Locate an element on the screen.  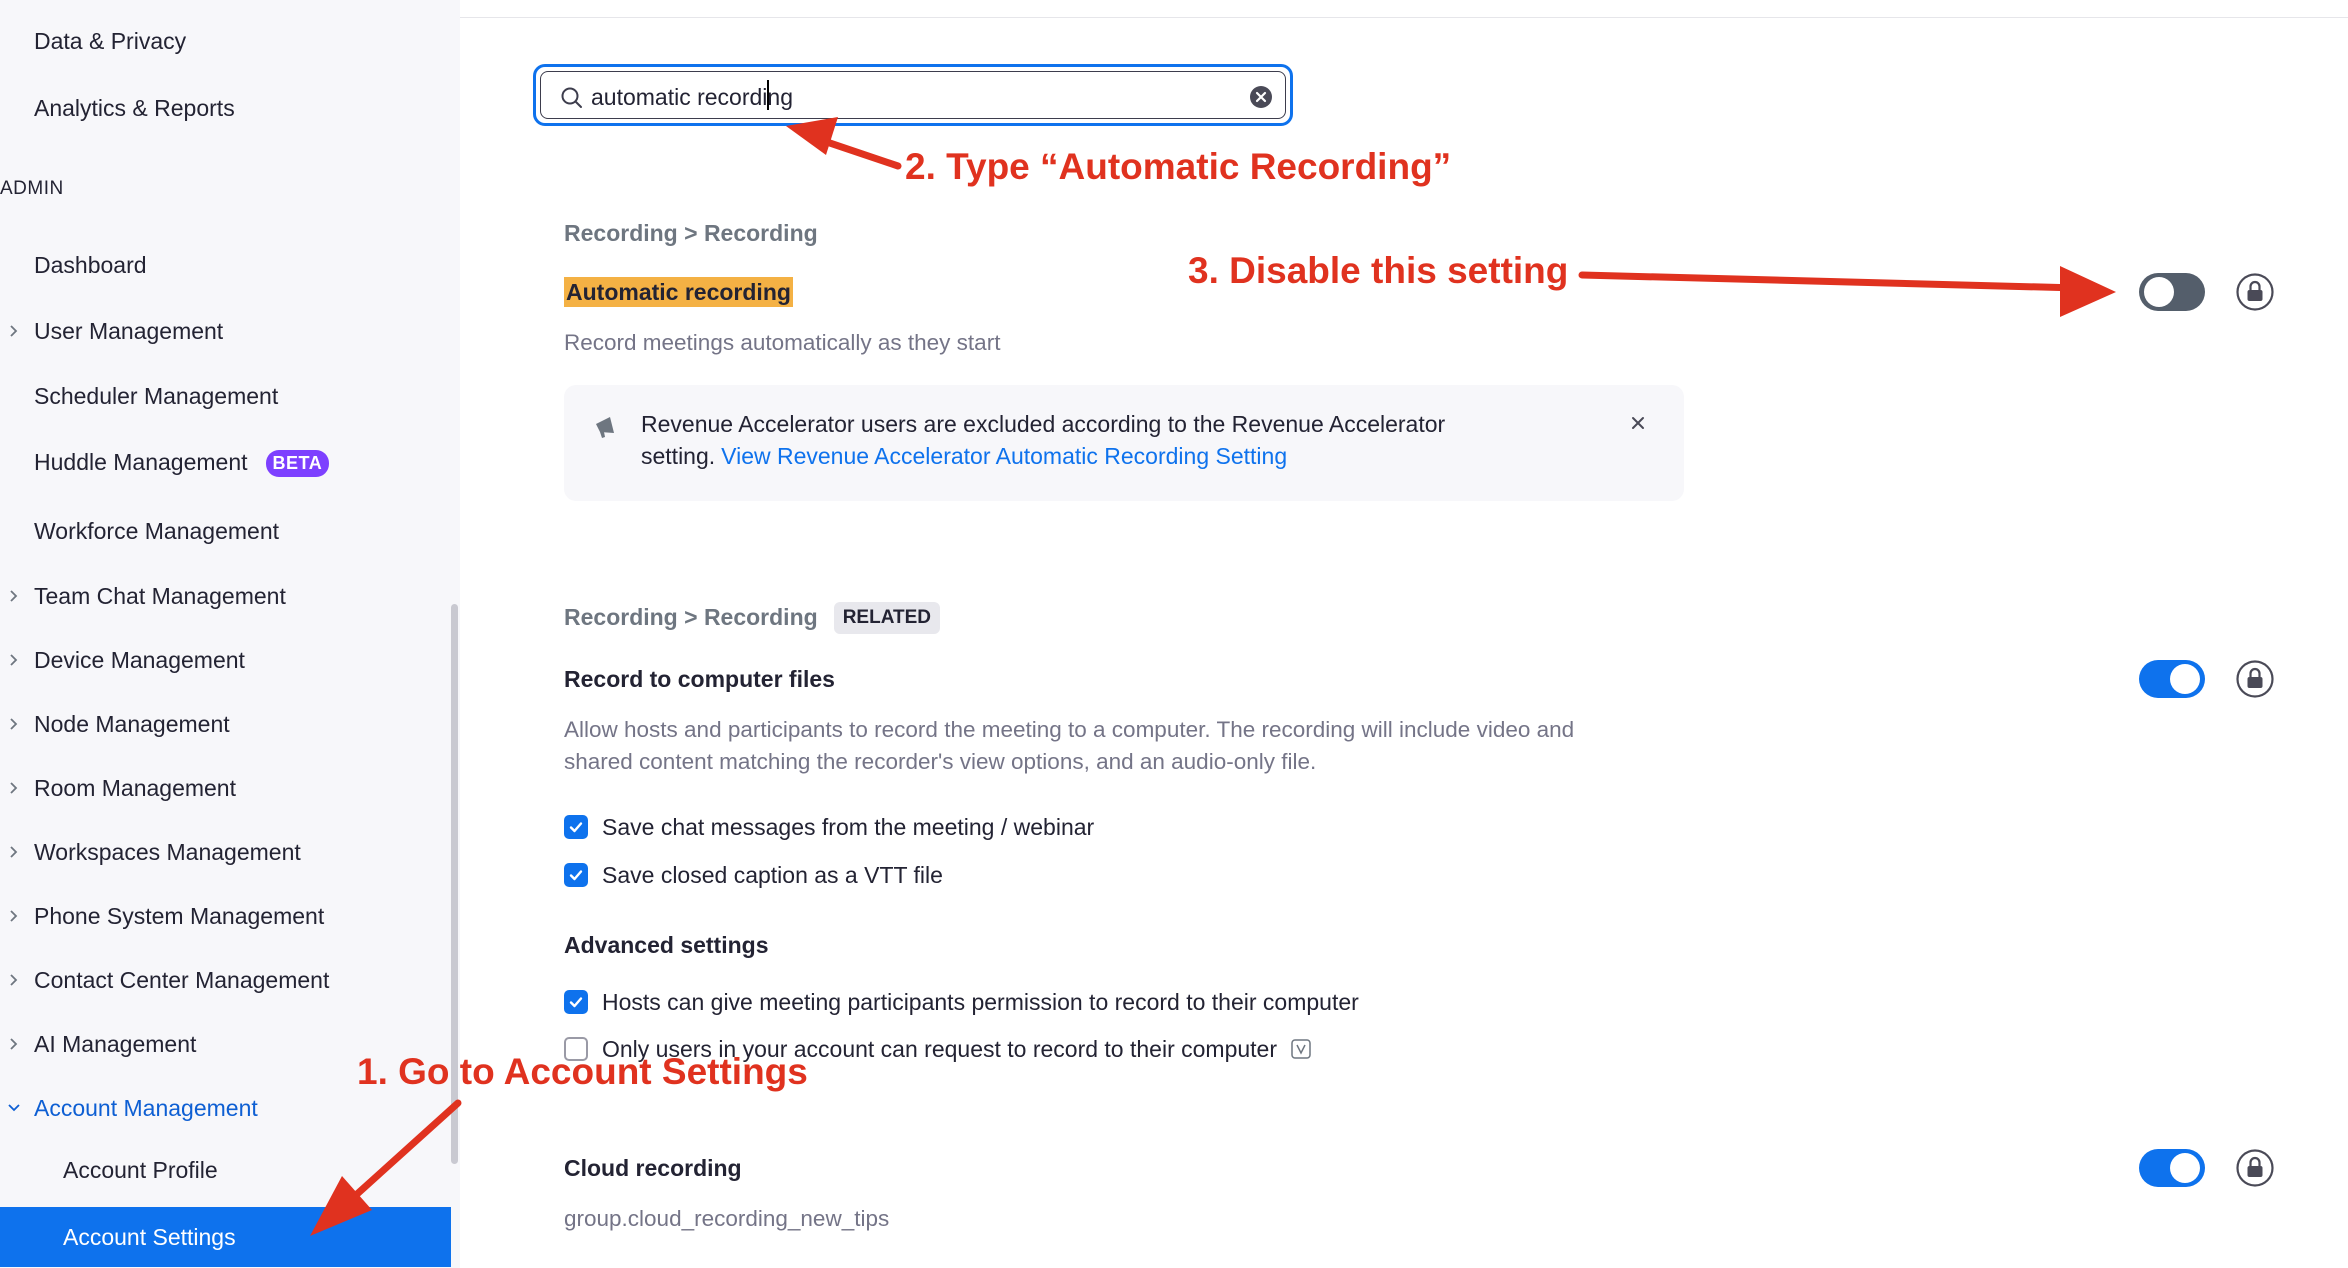
sidebar-item-label: AI Management is located at coordinates (115, 1043).